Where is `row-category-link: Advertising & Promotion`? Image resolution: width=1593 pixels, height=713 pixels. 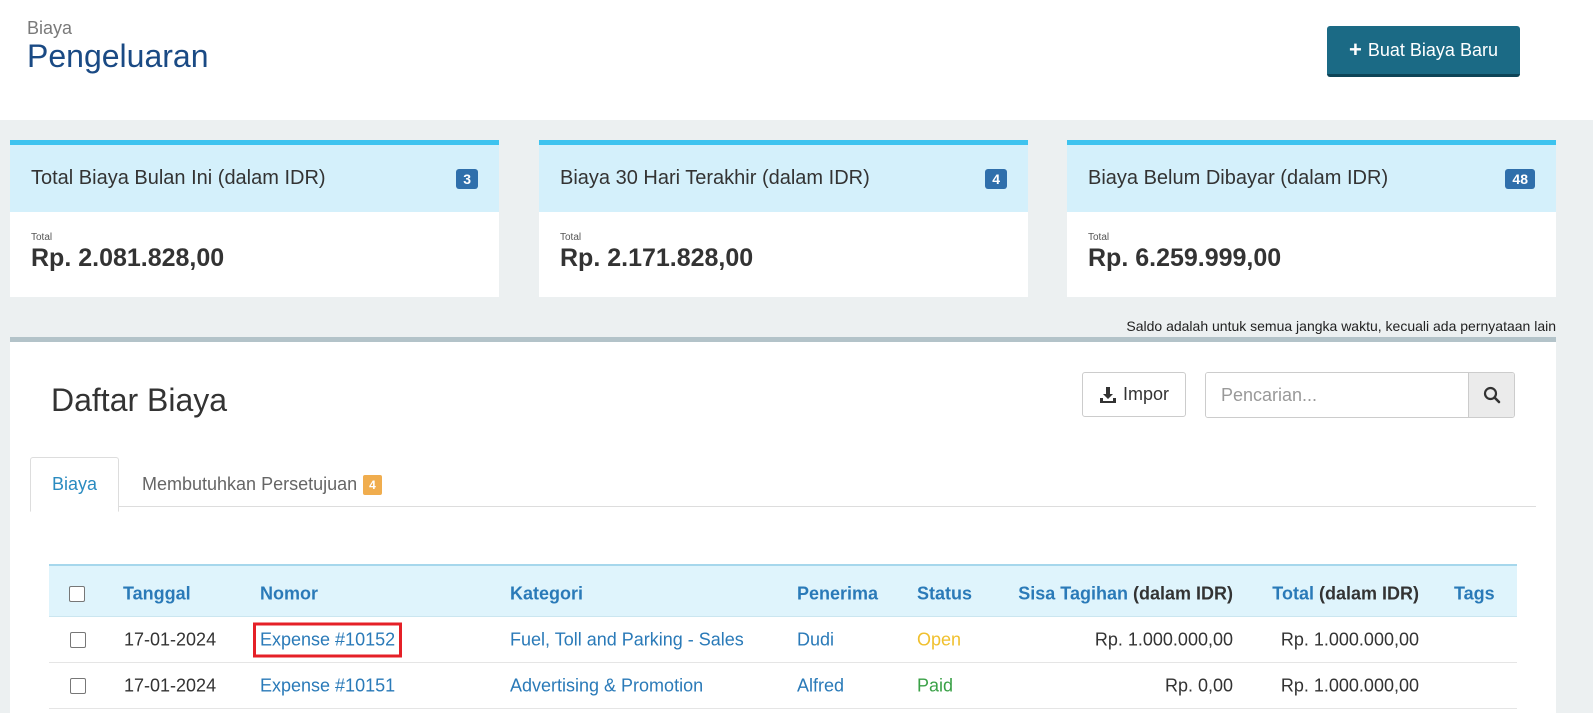
row-category-link: Advertising & Promotion is located at coordinates (606, 685).